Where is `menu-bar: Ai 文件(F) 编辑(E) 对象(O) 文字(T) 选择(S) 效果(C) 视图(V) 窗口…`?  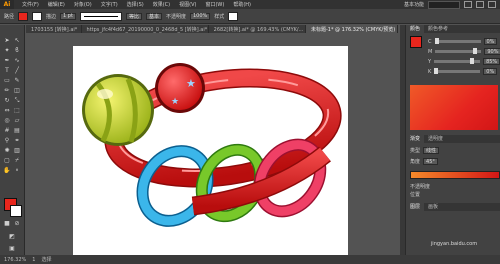
menu-bar: Ai 文件(F) 编辑(E) 对象(O) 文字(T) 选择(S) 效果(C) 视图(V) 窗口… is located at coordinates (250, 4).